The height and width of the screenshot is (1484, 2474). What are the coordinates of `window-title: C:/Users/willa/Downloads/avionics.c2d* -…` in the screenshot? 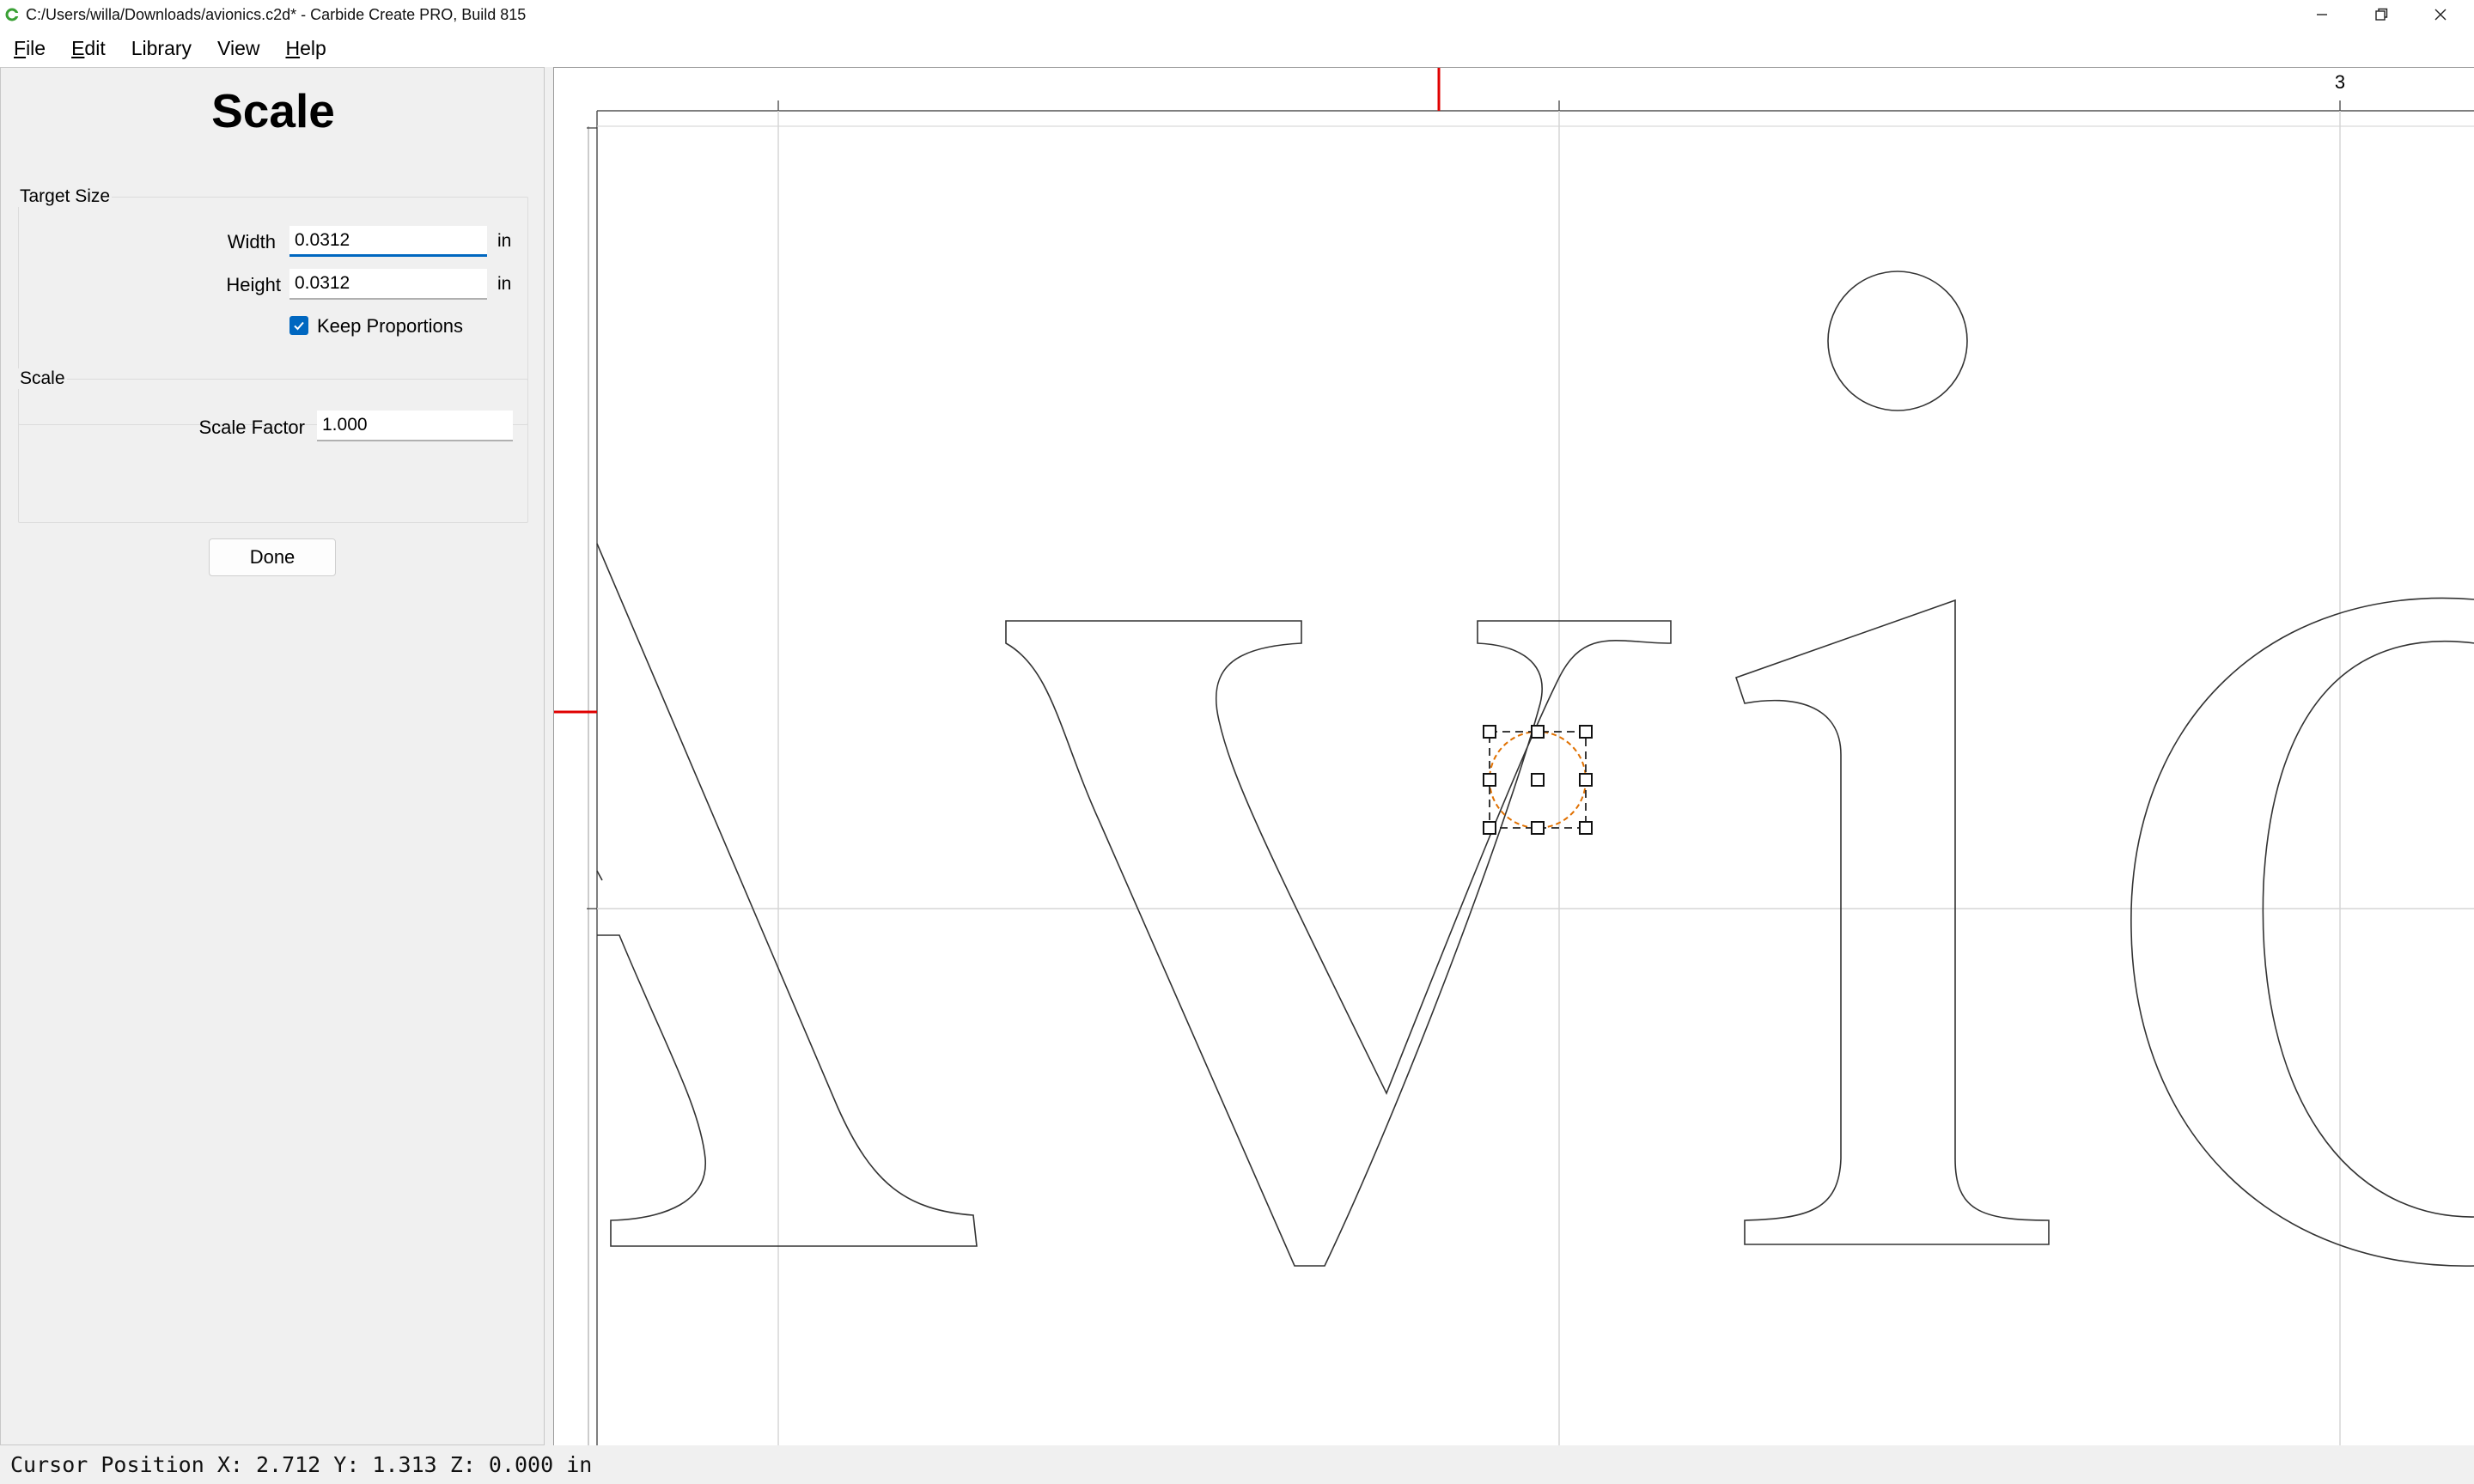 It's located at (276, 14).